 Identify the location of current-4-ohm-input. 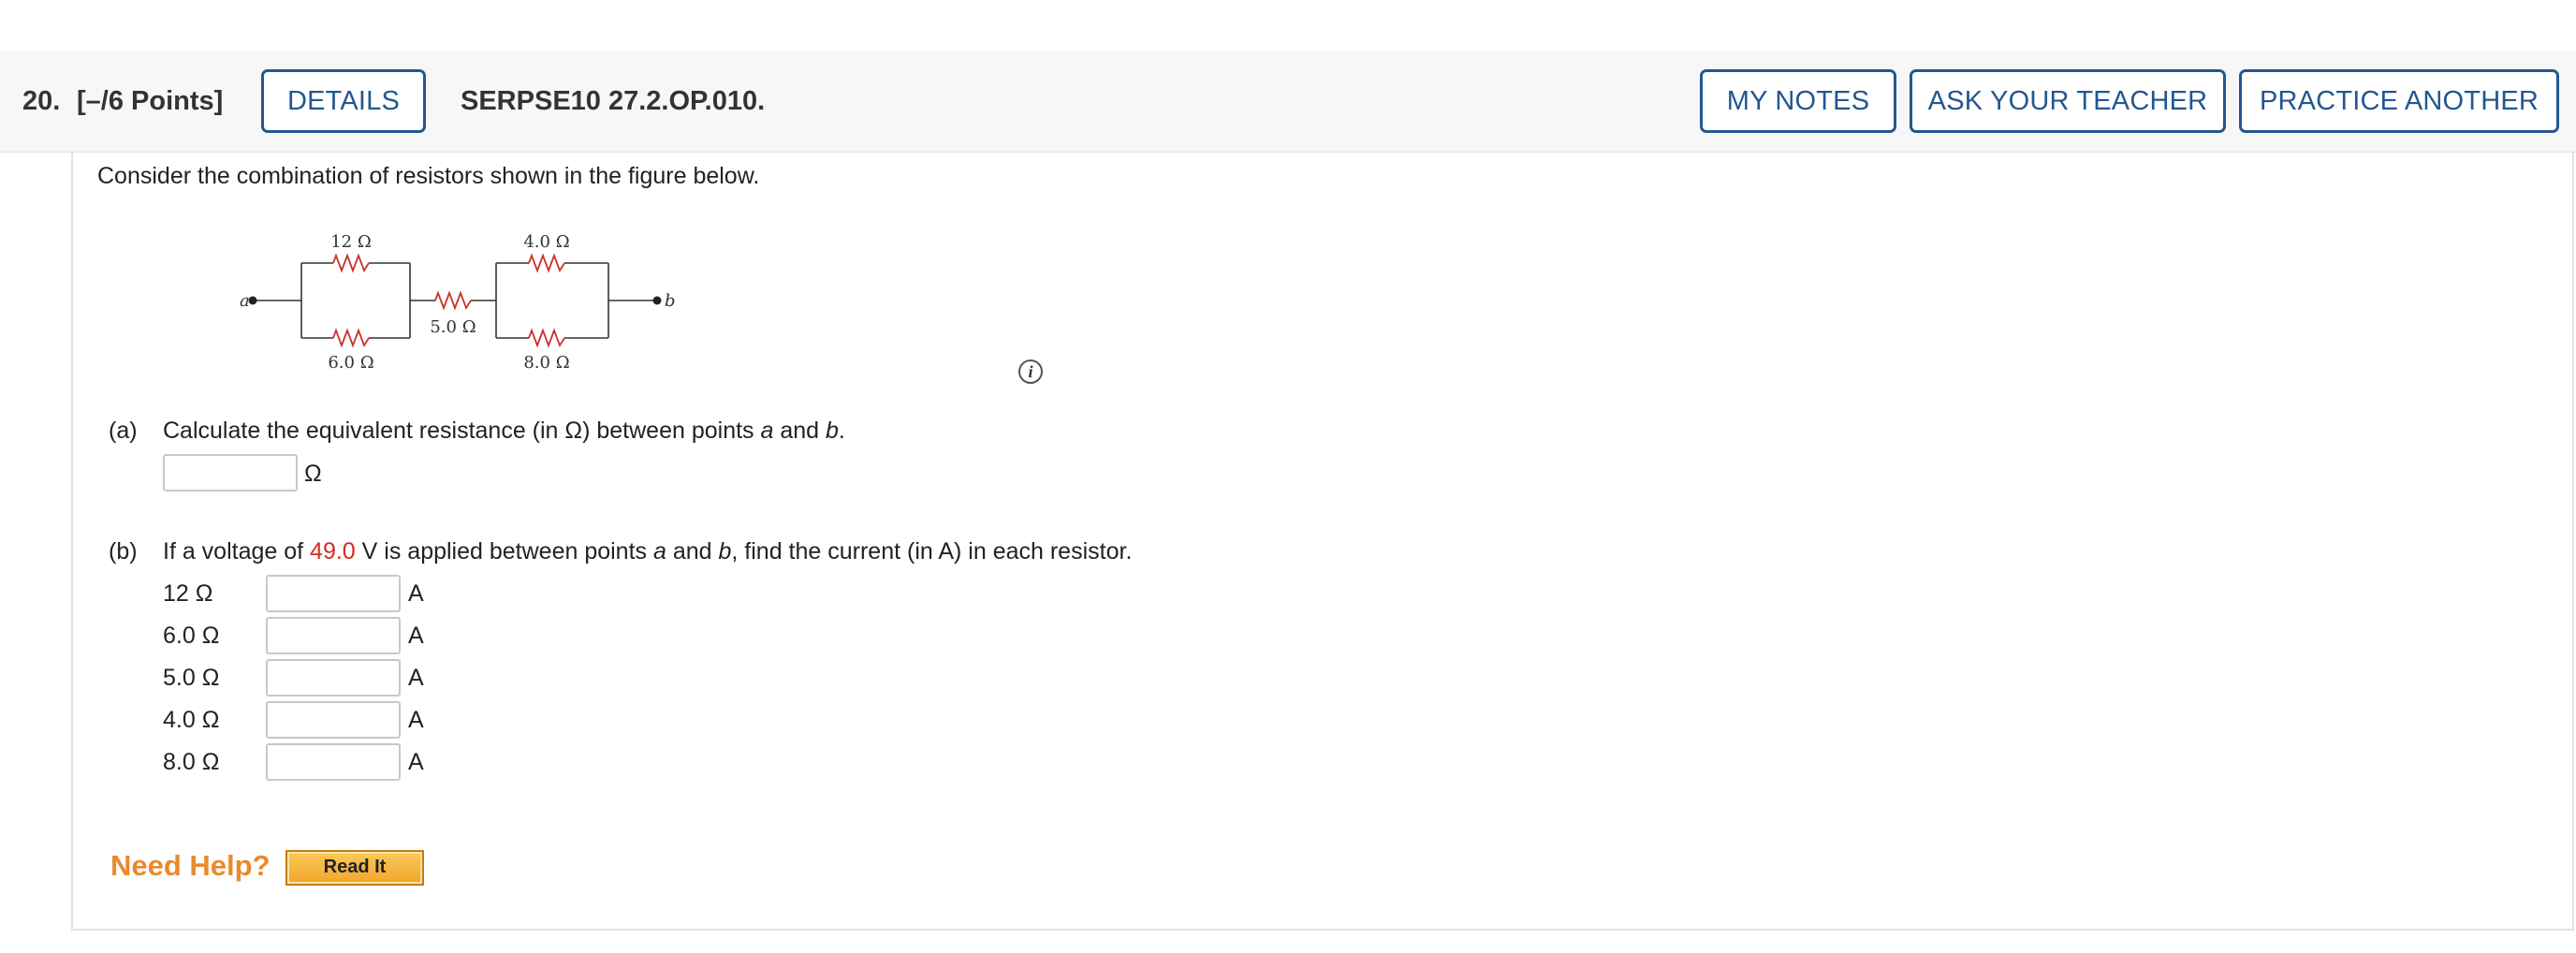
(333, 720).